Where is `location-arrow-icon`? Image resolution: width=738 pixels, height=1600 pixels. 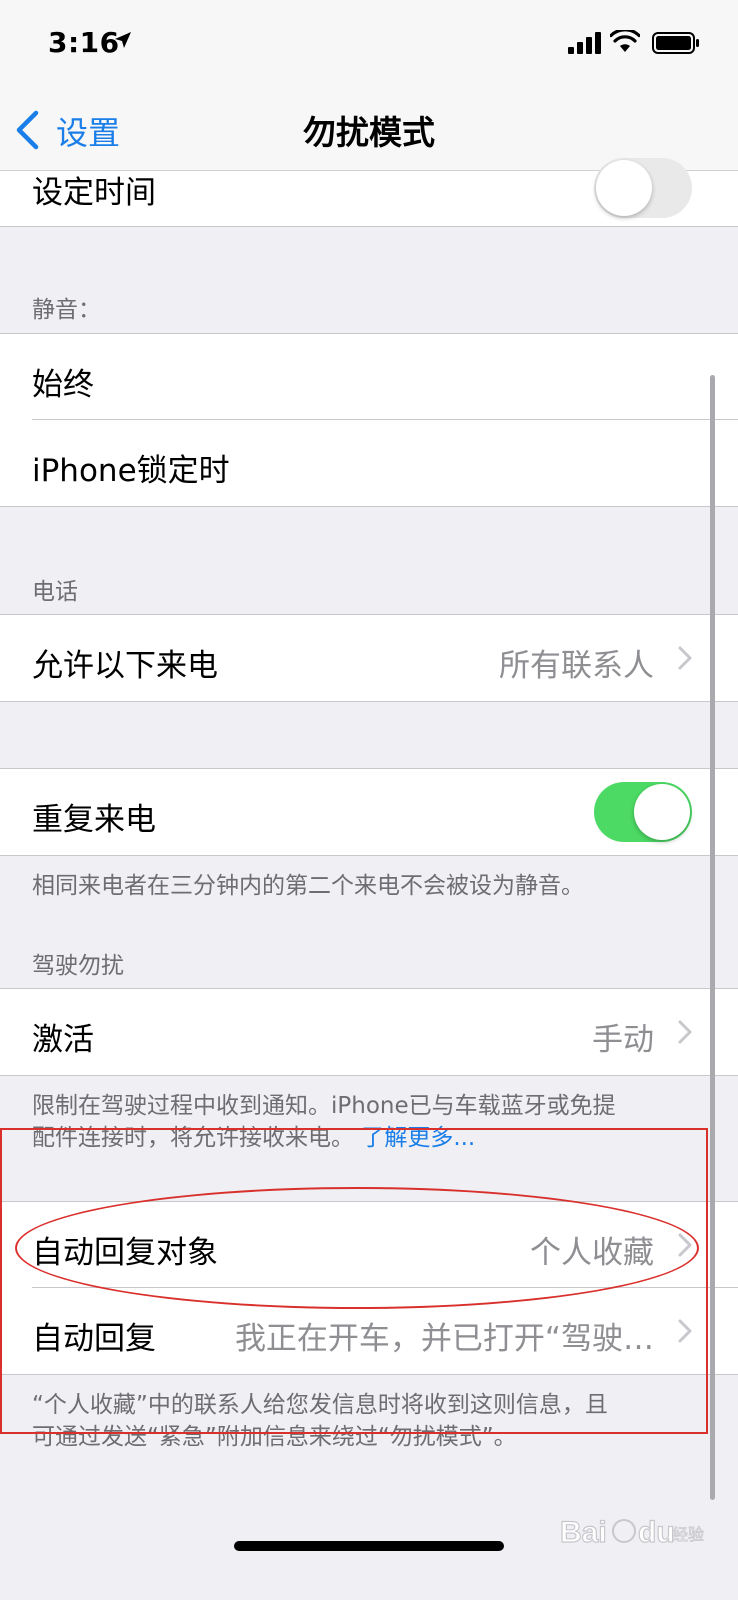
location-arrow-icon is located at coordinates (123, 42).